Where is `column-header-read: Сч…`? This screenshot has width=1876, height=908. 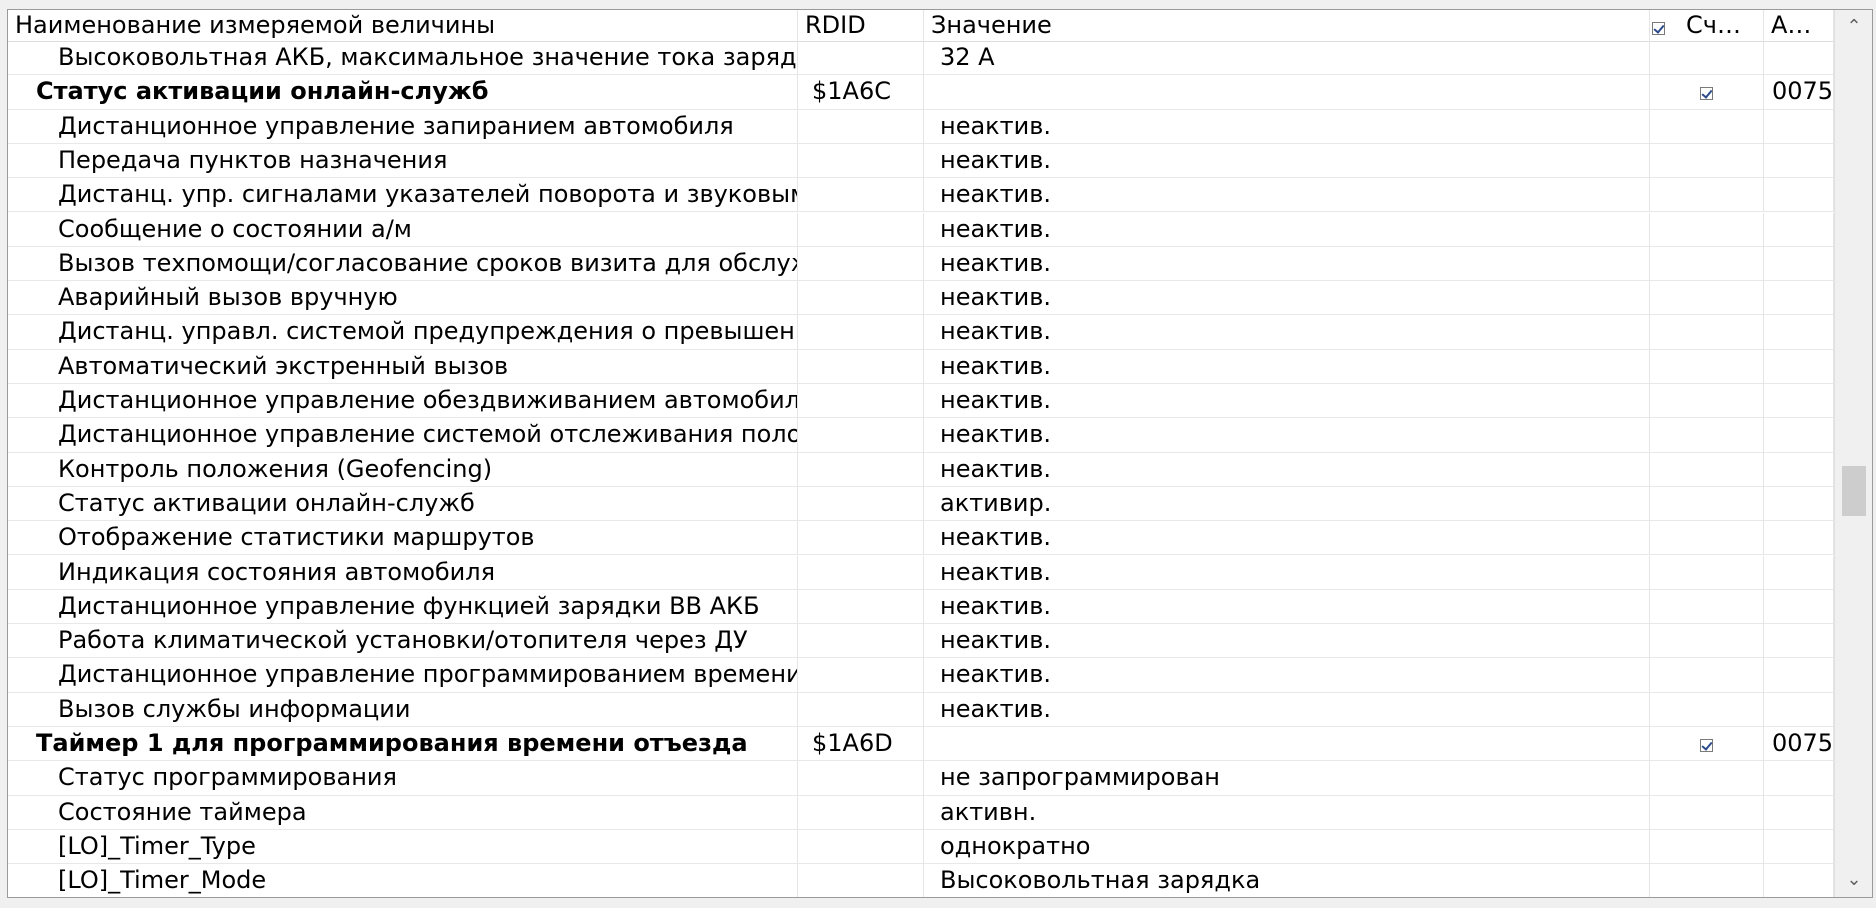 column-header-read: Сч… is located at coordinates (1707, 25).